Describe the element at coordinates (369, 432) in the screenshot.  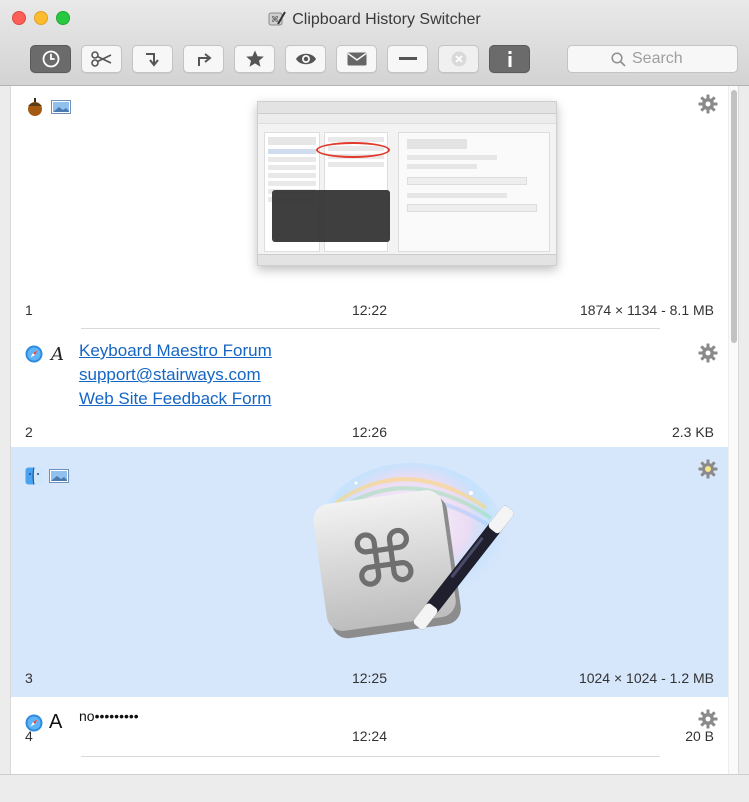
I see `item-time: 12:26` at that location.